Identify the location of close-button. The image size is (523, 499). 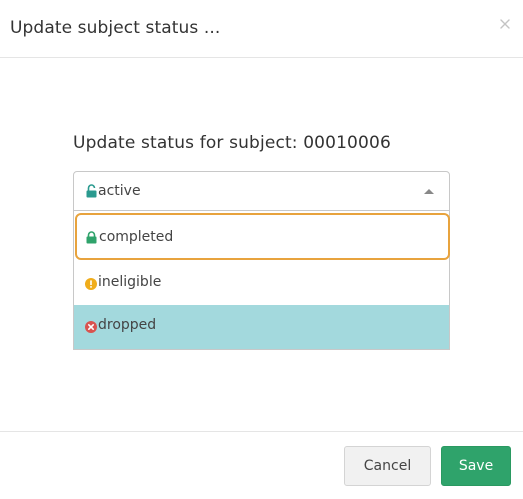
(506, 25).